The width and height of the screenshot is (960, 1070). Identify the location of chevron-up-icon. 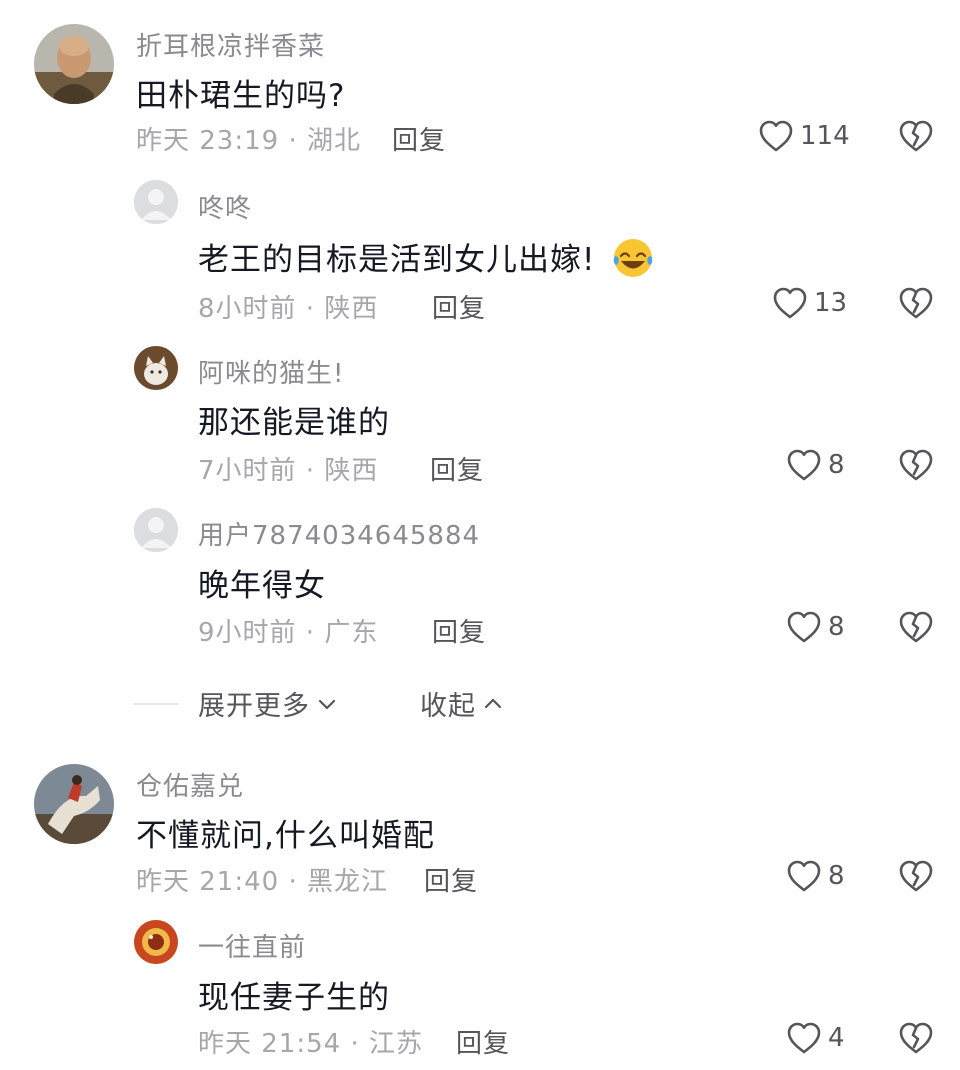
(493, 703).